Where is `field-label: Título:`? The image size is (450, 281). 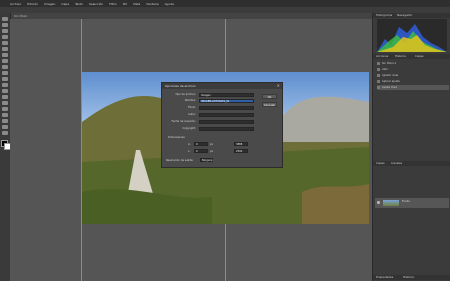 field-label: Título: is located at coordinates (191, 107).